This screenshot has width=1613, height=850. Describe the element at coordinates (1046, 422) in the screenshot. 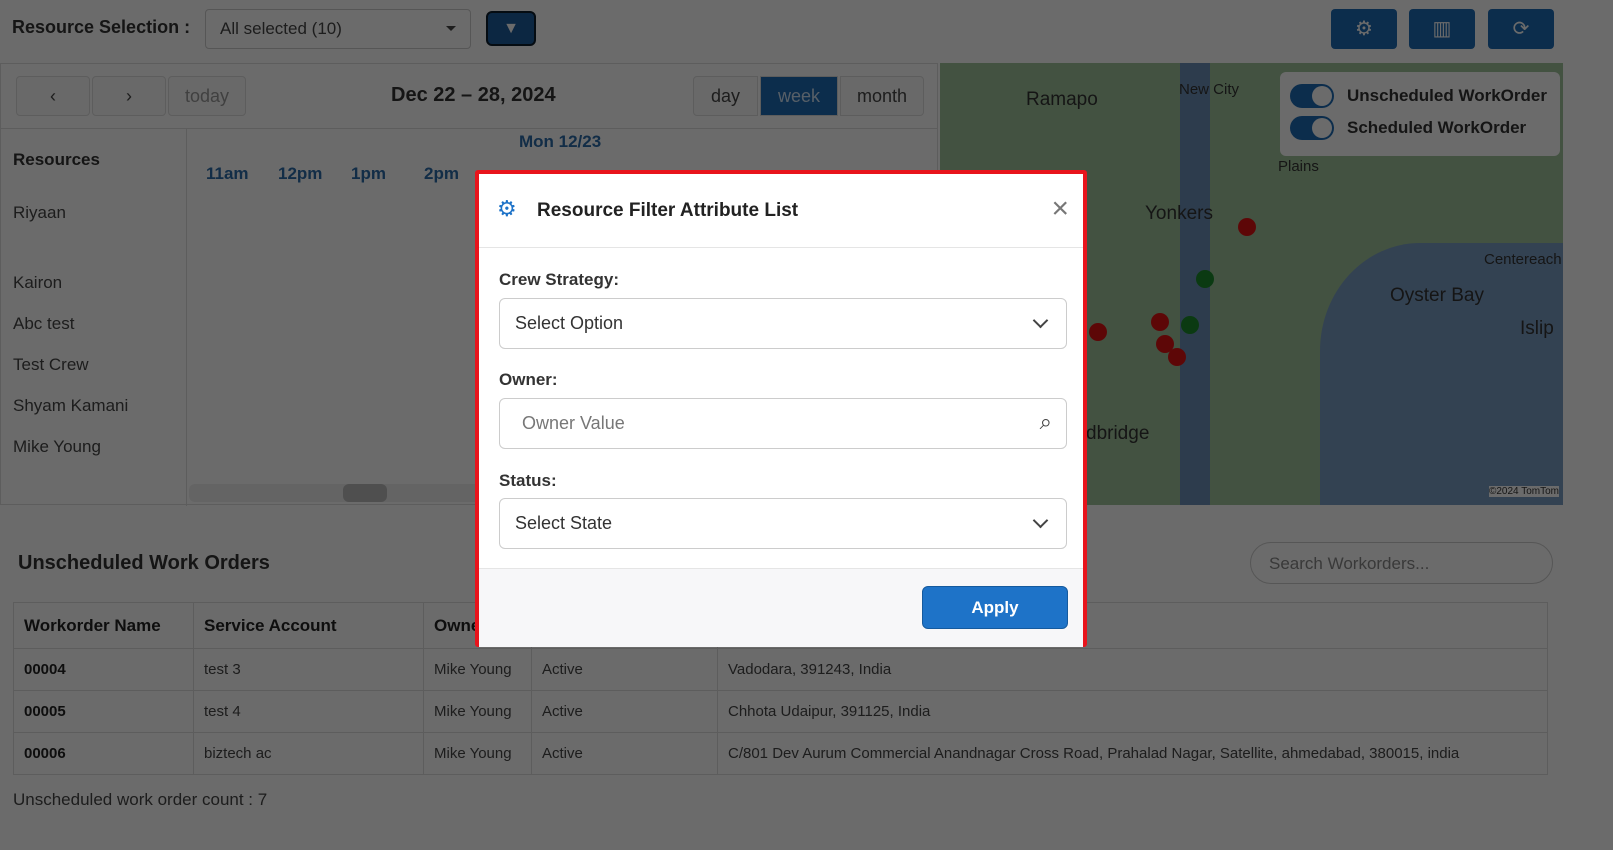

I see `search-icon: ⌕` at that location.